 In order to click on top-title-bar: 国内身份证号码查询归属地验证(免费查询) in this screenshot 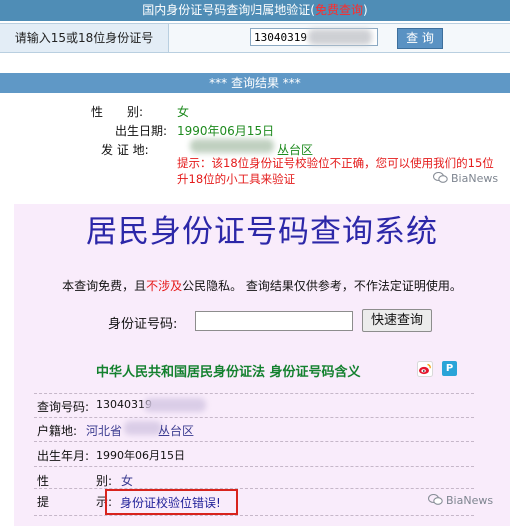, I will do `click(255, 10)`.